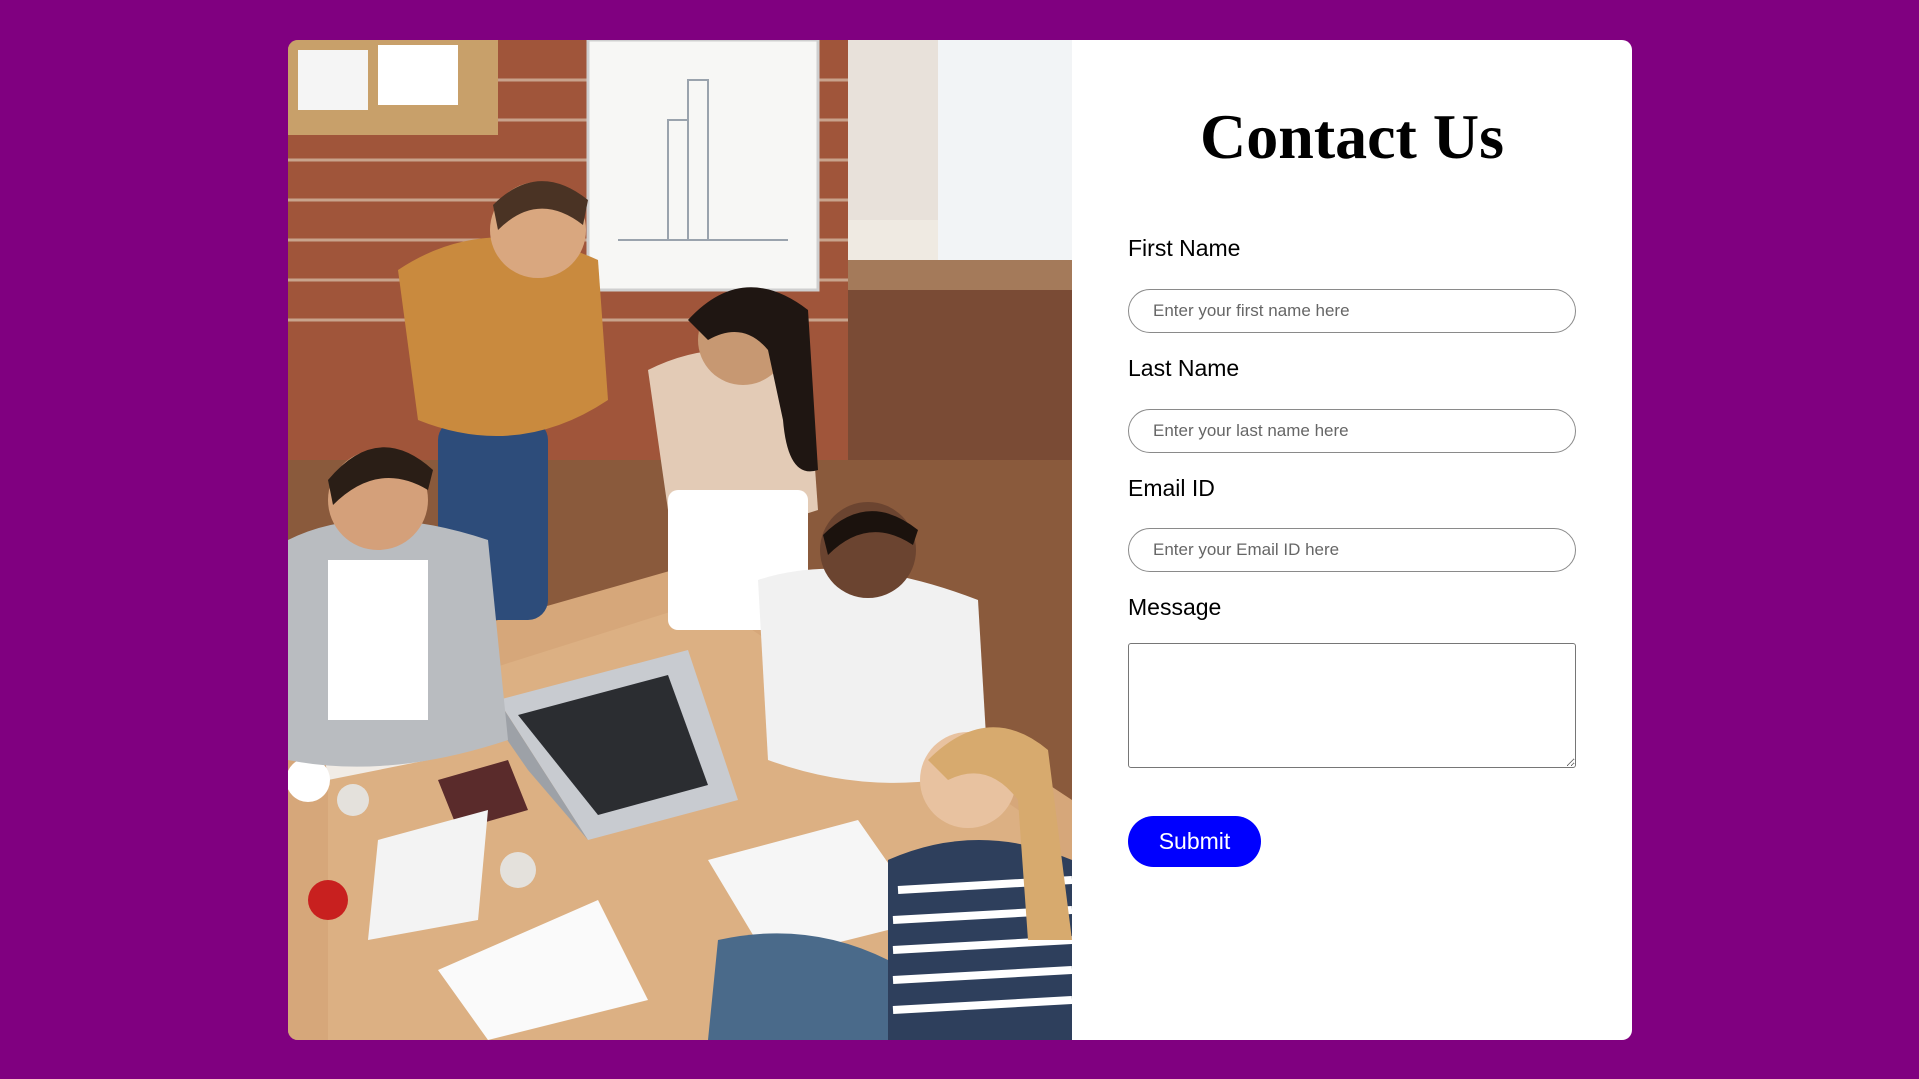 This screenshot has height=1079, width=1919. What do you see at coordinates (1184, 248) in the screenshot?
I see `first-name-label: First Name` at bounding box center [1184, 248].